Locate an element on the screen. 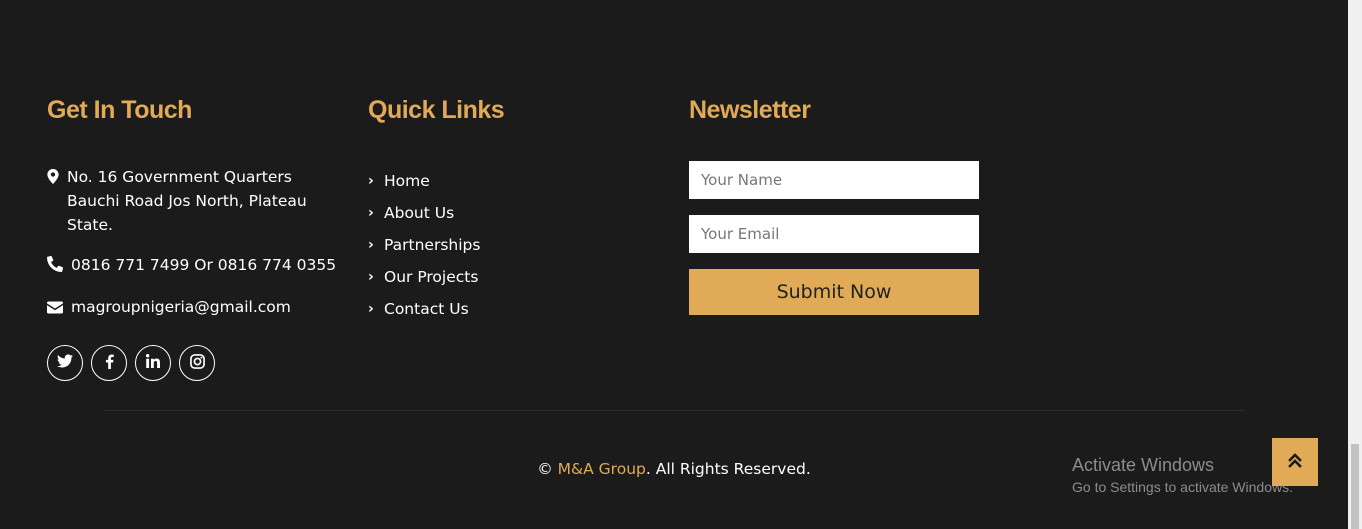  map-marker-icon is located at coordinates (57, 178).